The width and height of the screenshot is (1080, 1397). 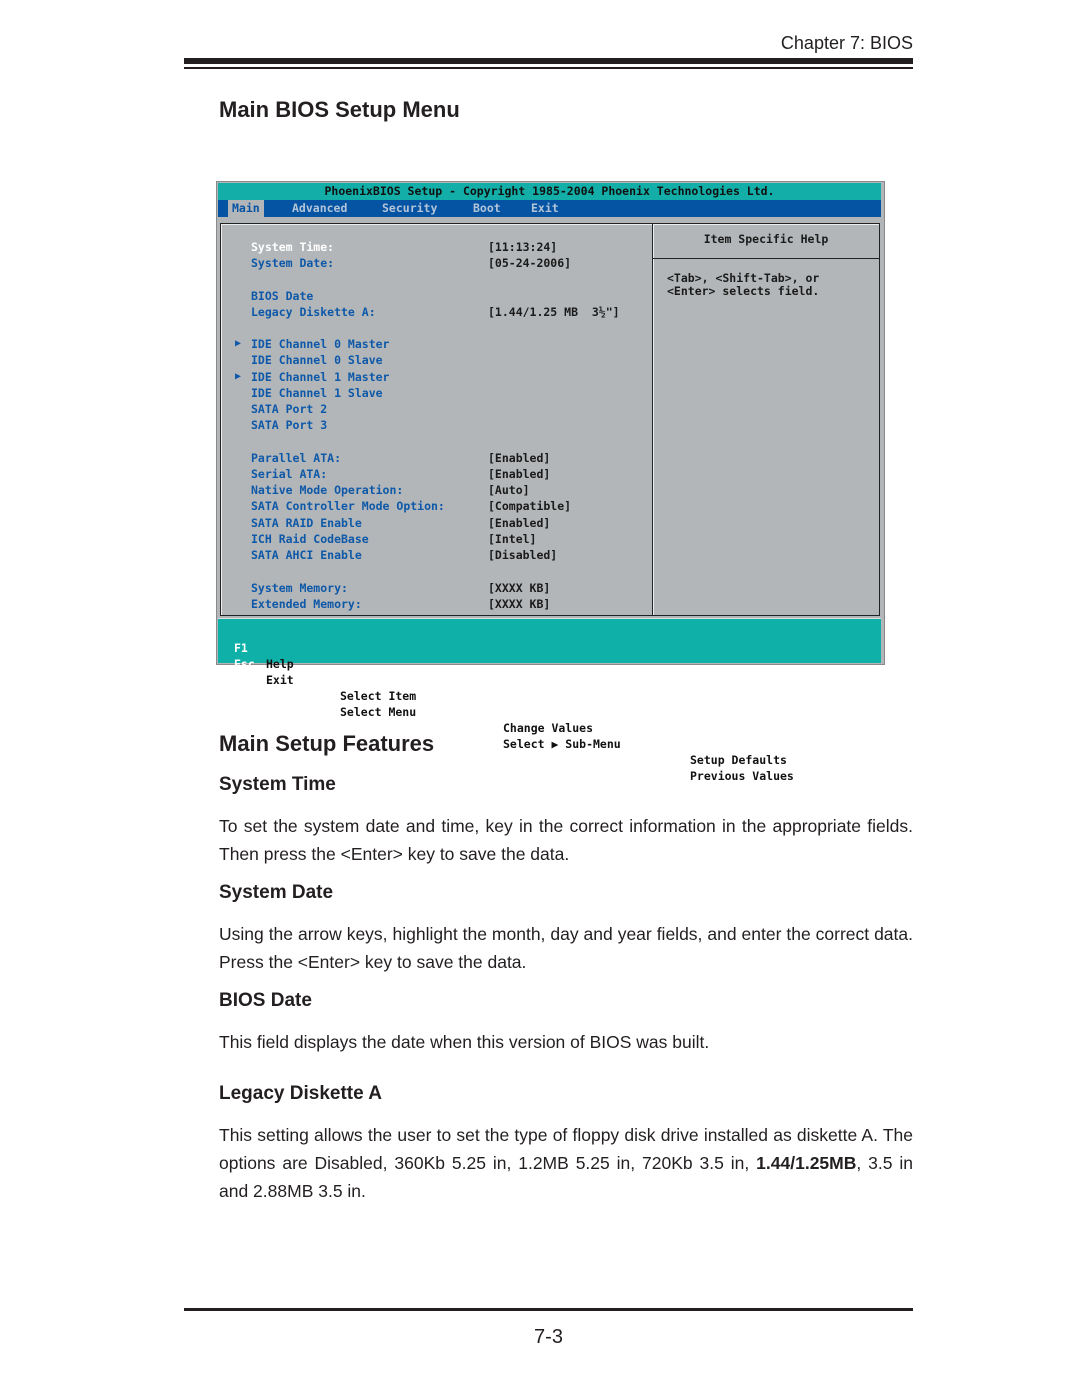 What do you see at coordinates (436, 539) in the screenshot?
I see `bios-item-ich-raid-codebase: ICH Raid CodeBase [Intel]` at bounding box center [436, 539].